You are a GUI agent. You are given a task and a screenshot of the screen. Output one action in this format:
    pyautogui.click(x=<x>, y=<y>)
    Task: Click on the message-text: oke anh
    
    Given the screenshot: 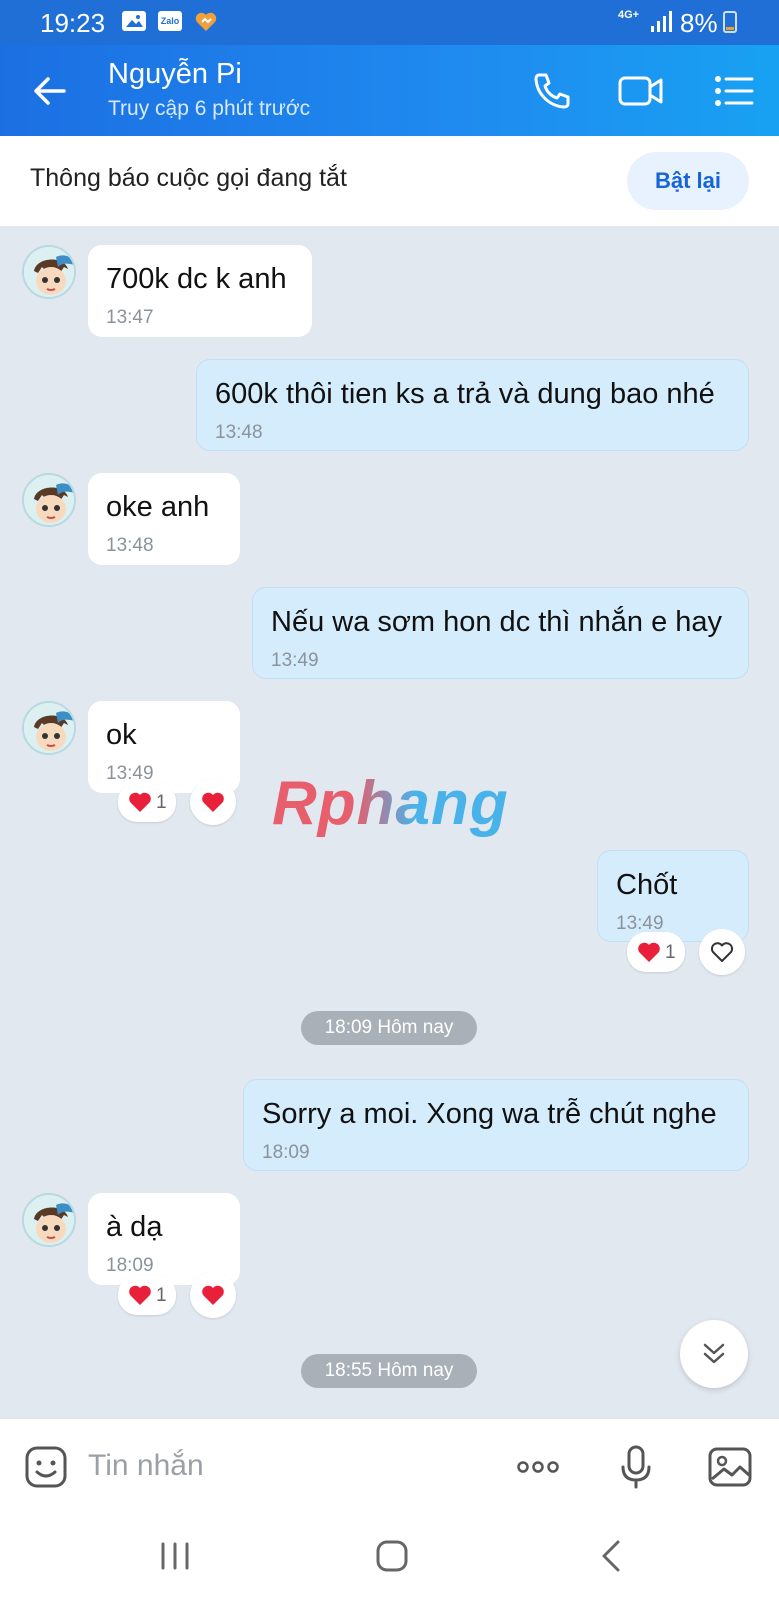 What is the action you would take?
    pyautogui.click(x=158, y=507)
    